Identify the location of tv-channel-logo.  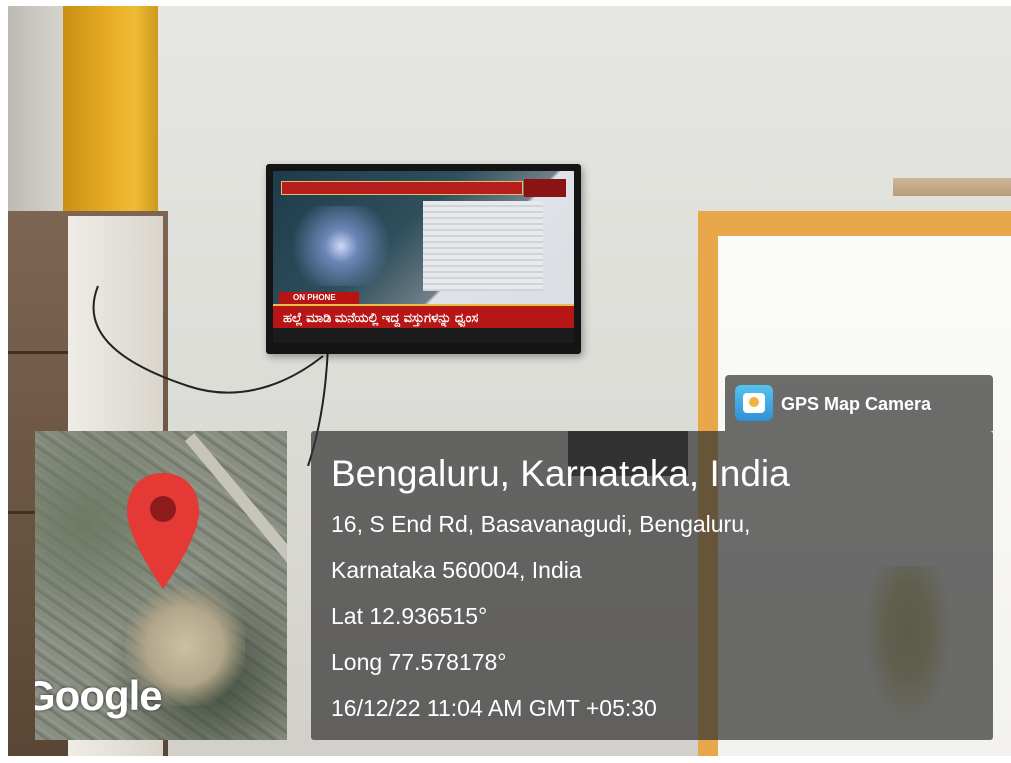
(545, 188).